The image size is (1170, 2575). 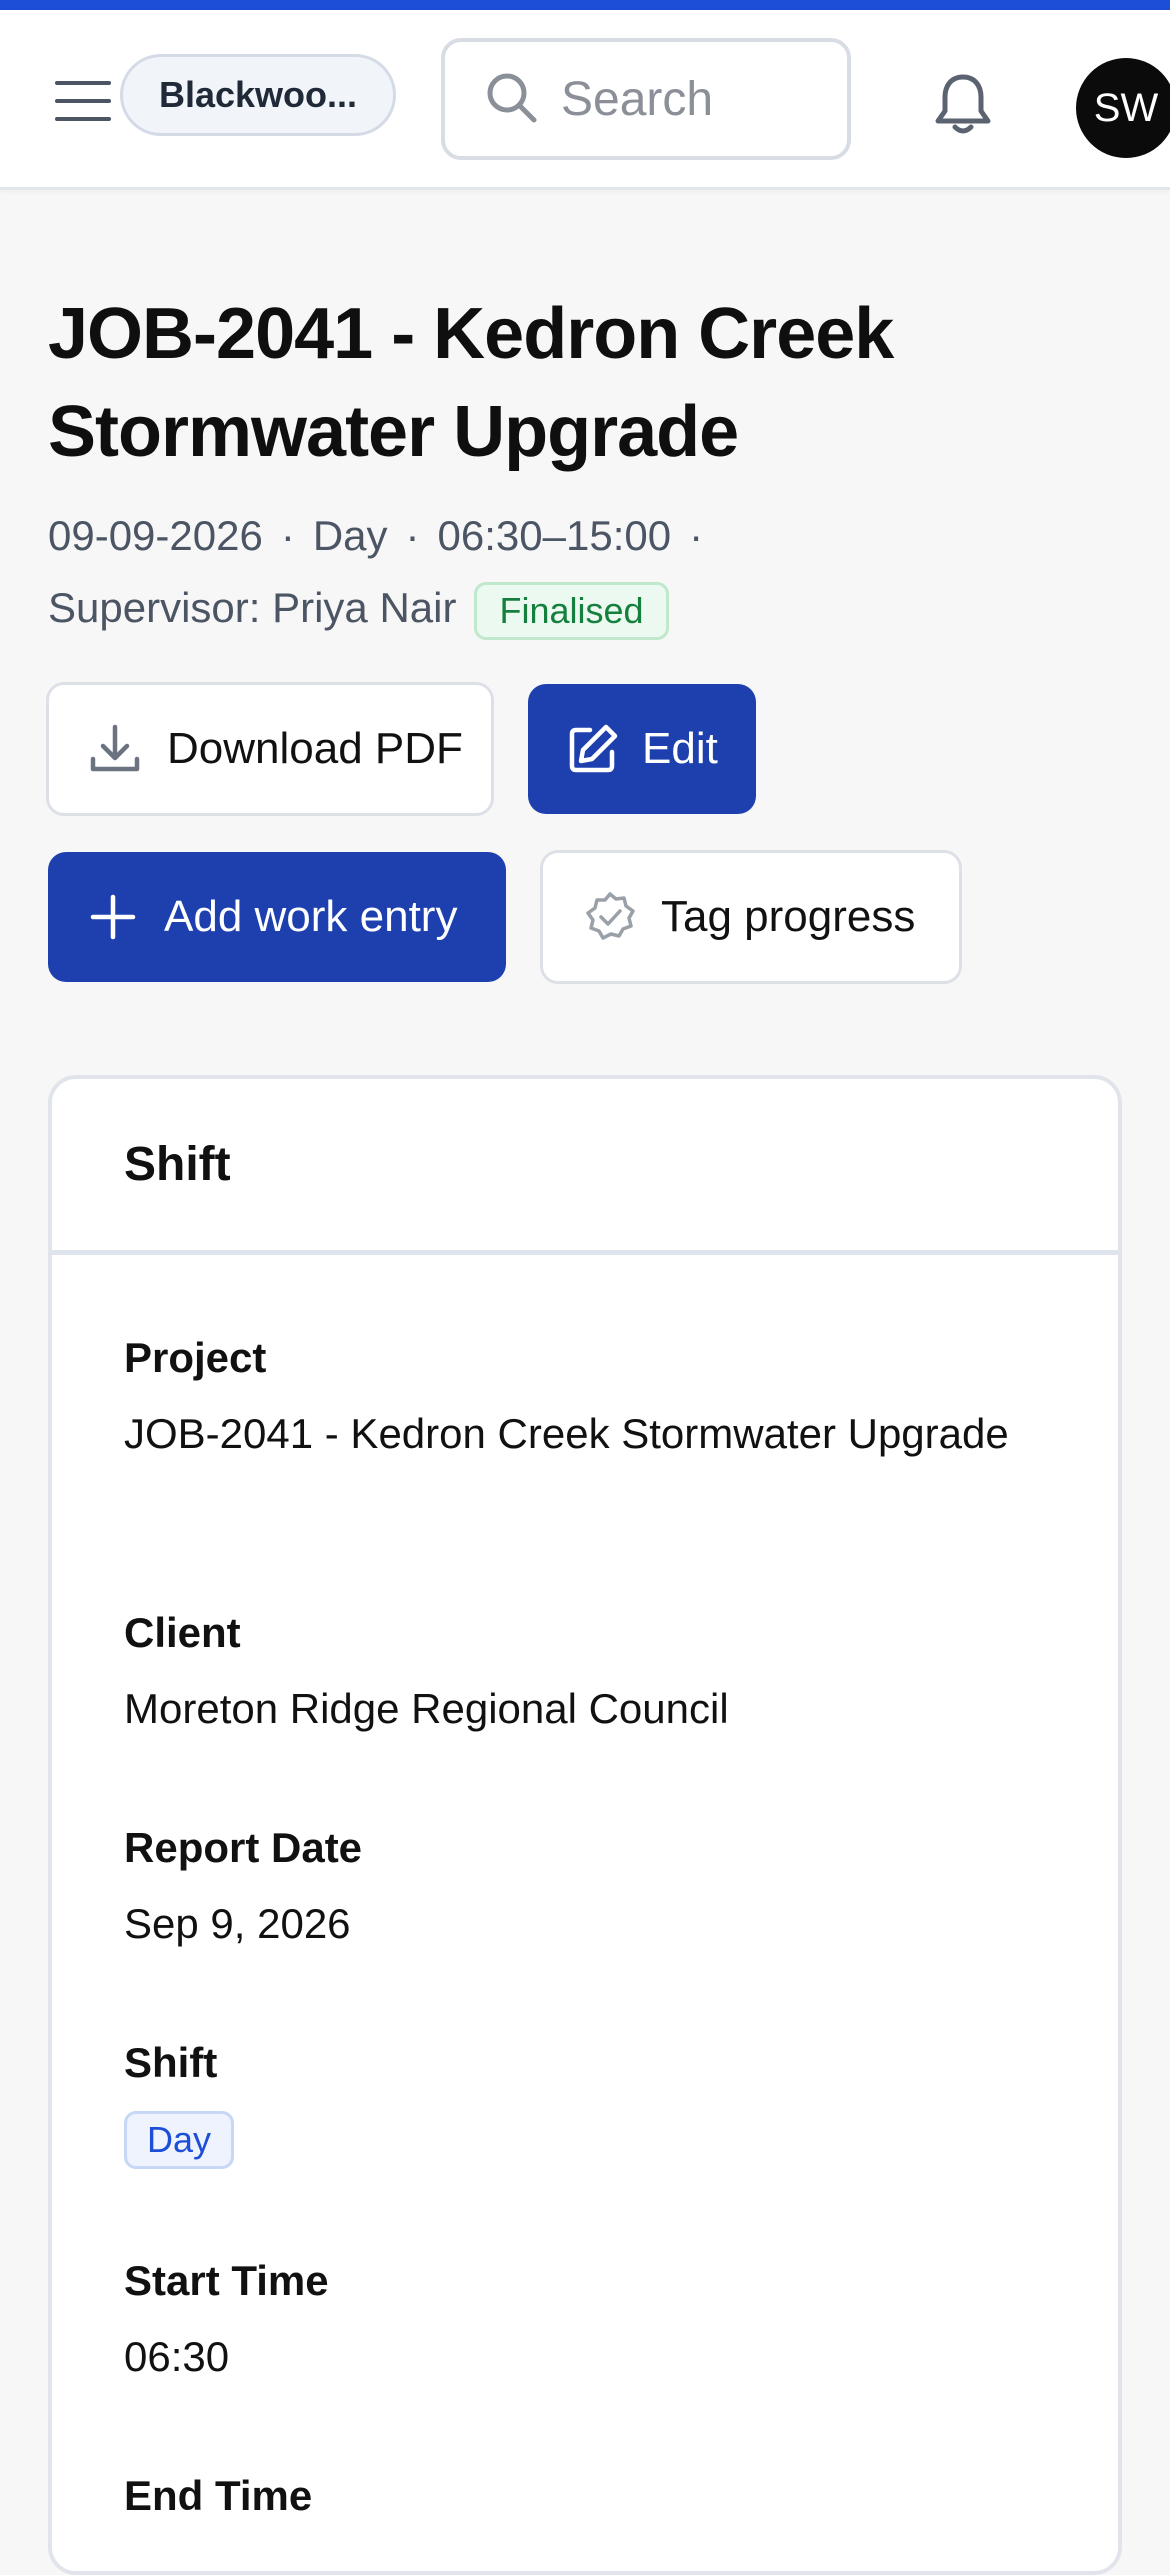 I want to click on edit-icon, so click(x=593, y=749).